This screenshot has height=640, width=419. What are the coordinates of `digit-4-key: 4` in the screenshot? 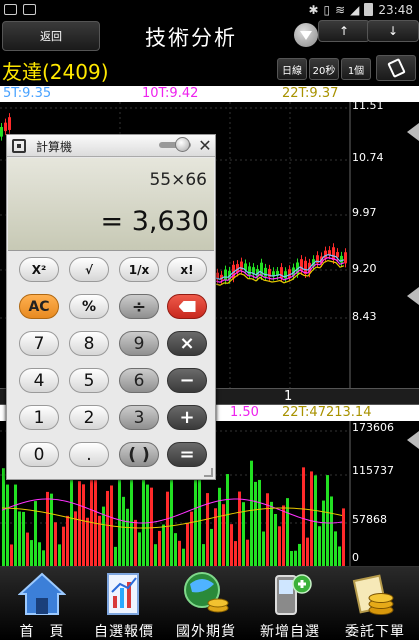 It's located at (39, 380).